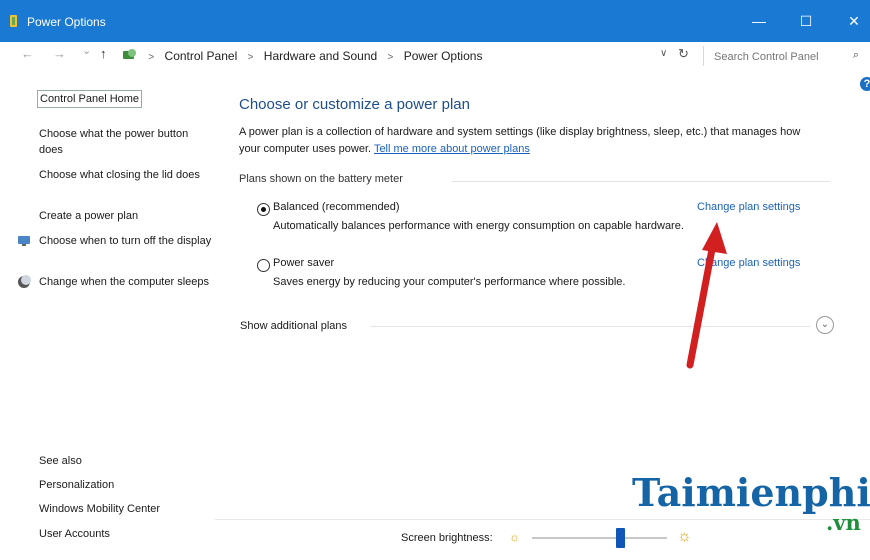 This screenshot has height=560, width=870. Describe the element at coordinates (683, 54) in the screenshot. I see `refresh-icon: ↻` at that location.